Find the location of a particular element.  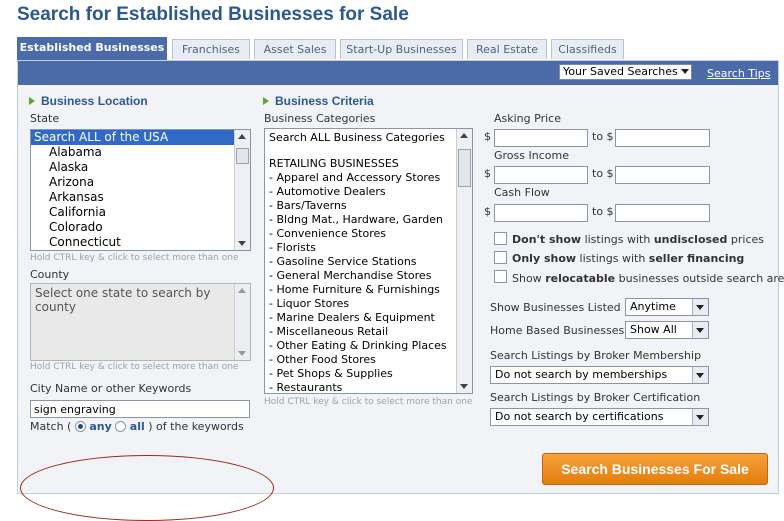

category-option: - Convenience Stores is located at coordinates (368, 234).